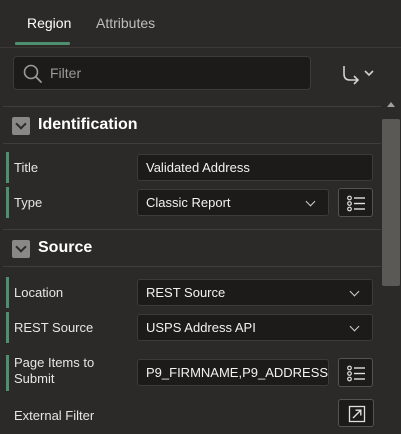  I want to click on property-row-type: Type Classic Report, so click(192, 202).